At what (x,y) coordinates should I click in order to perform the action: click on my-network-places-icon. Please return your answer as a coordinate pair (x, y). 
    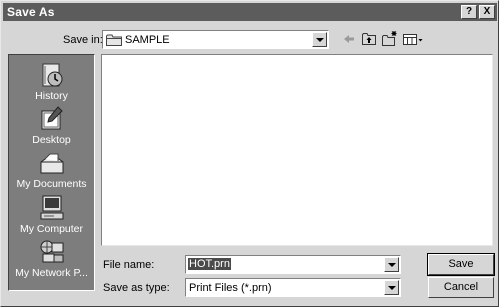
    Looking at the image, I should click on (51, 251).